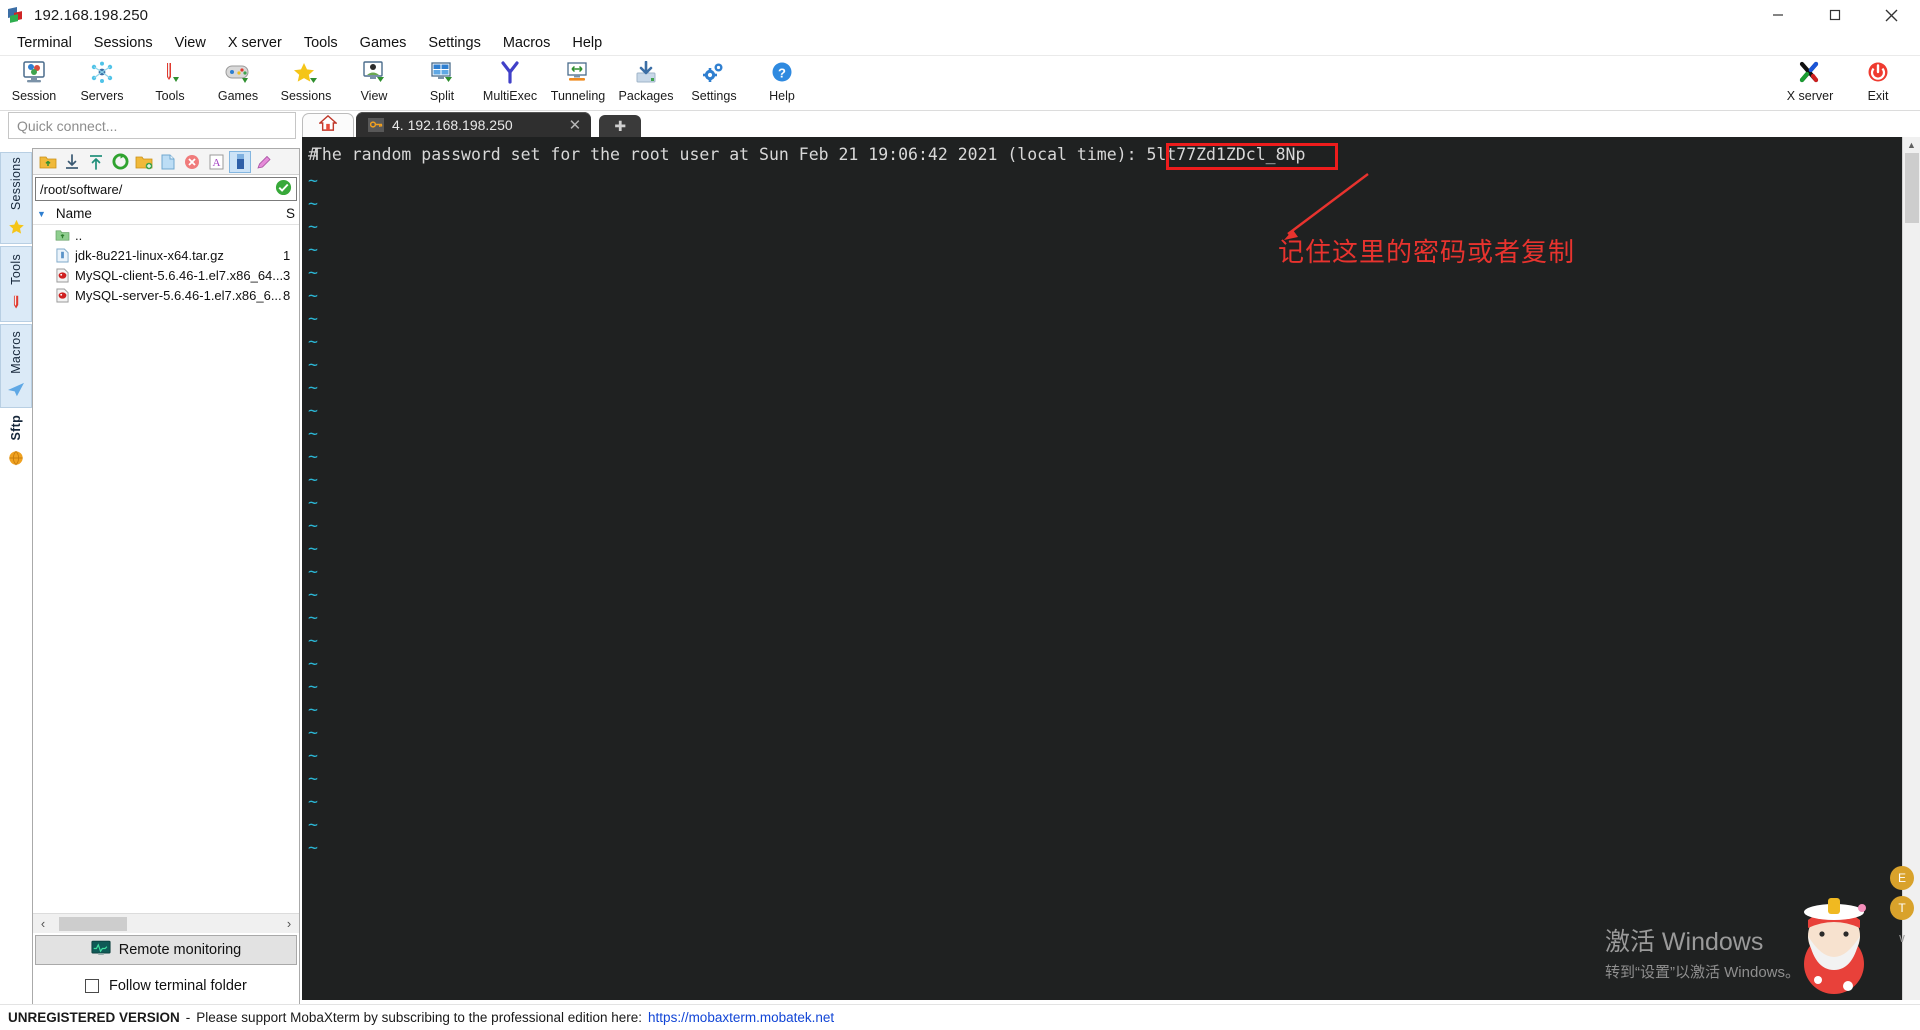 This screenshot has width=1920, height=1030. I want to click on menu-settings: Settings, so click(454, 43).